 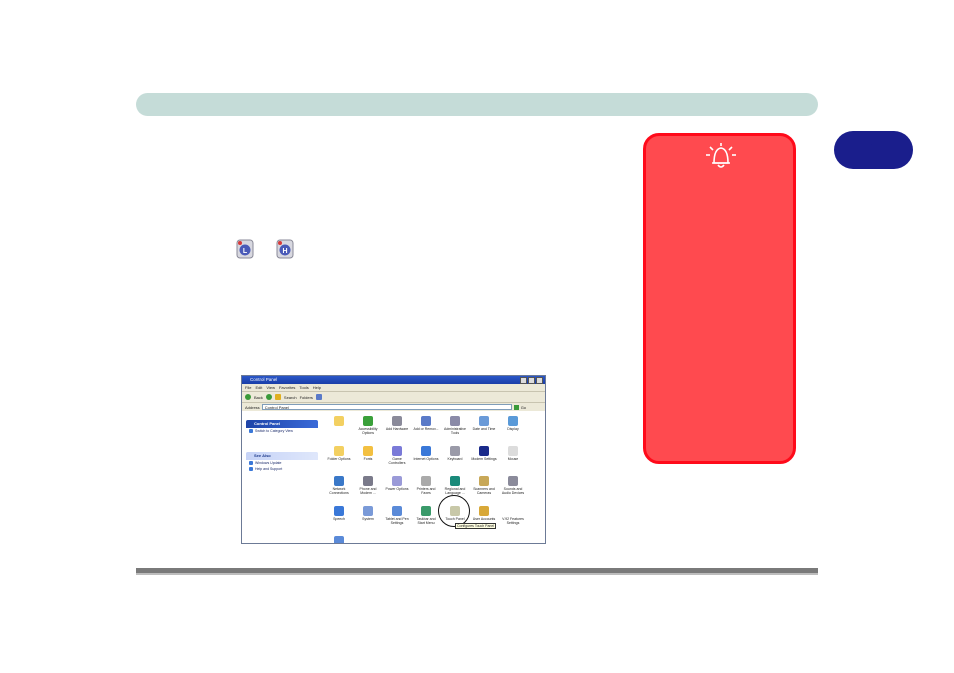 I want to click on control-panel-item: Sounds and Audio Devices, so click(x=513, y=485).